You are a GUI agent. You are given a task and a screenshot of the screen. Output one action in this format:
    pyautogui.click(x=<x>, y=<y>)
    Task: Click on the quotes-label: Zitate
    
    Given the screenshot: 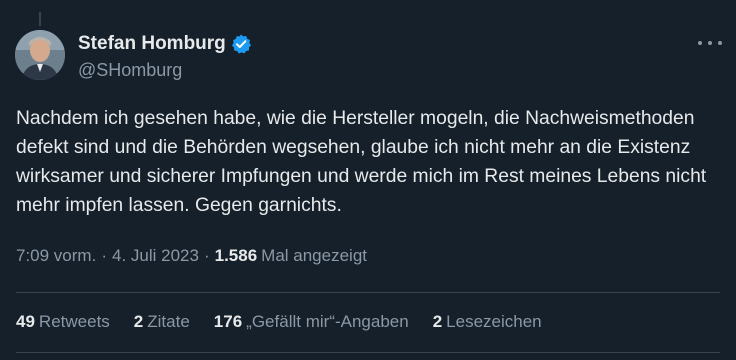 What is the action you would take?
    pyautogui.click(x=168, y=321)
    